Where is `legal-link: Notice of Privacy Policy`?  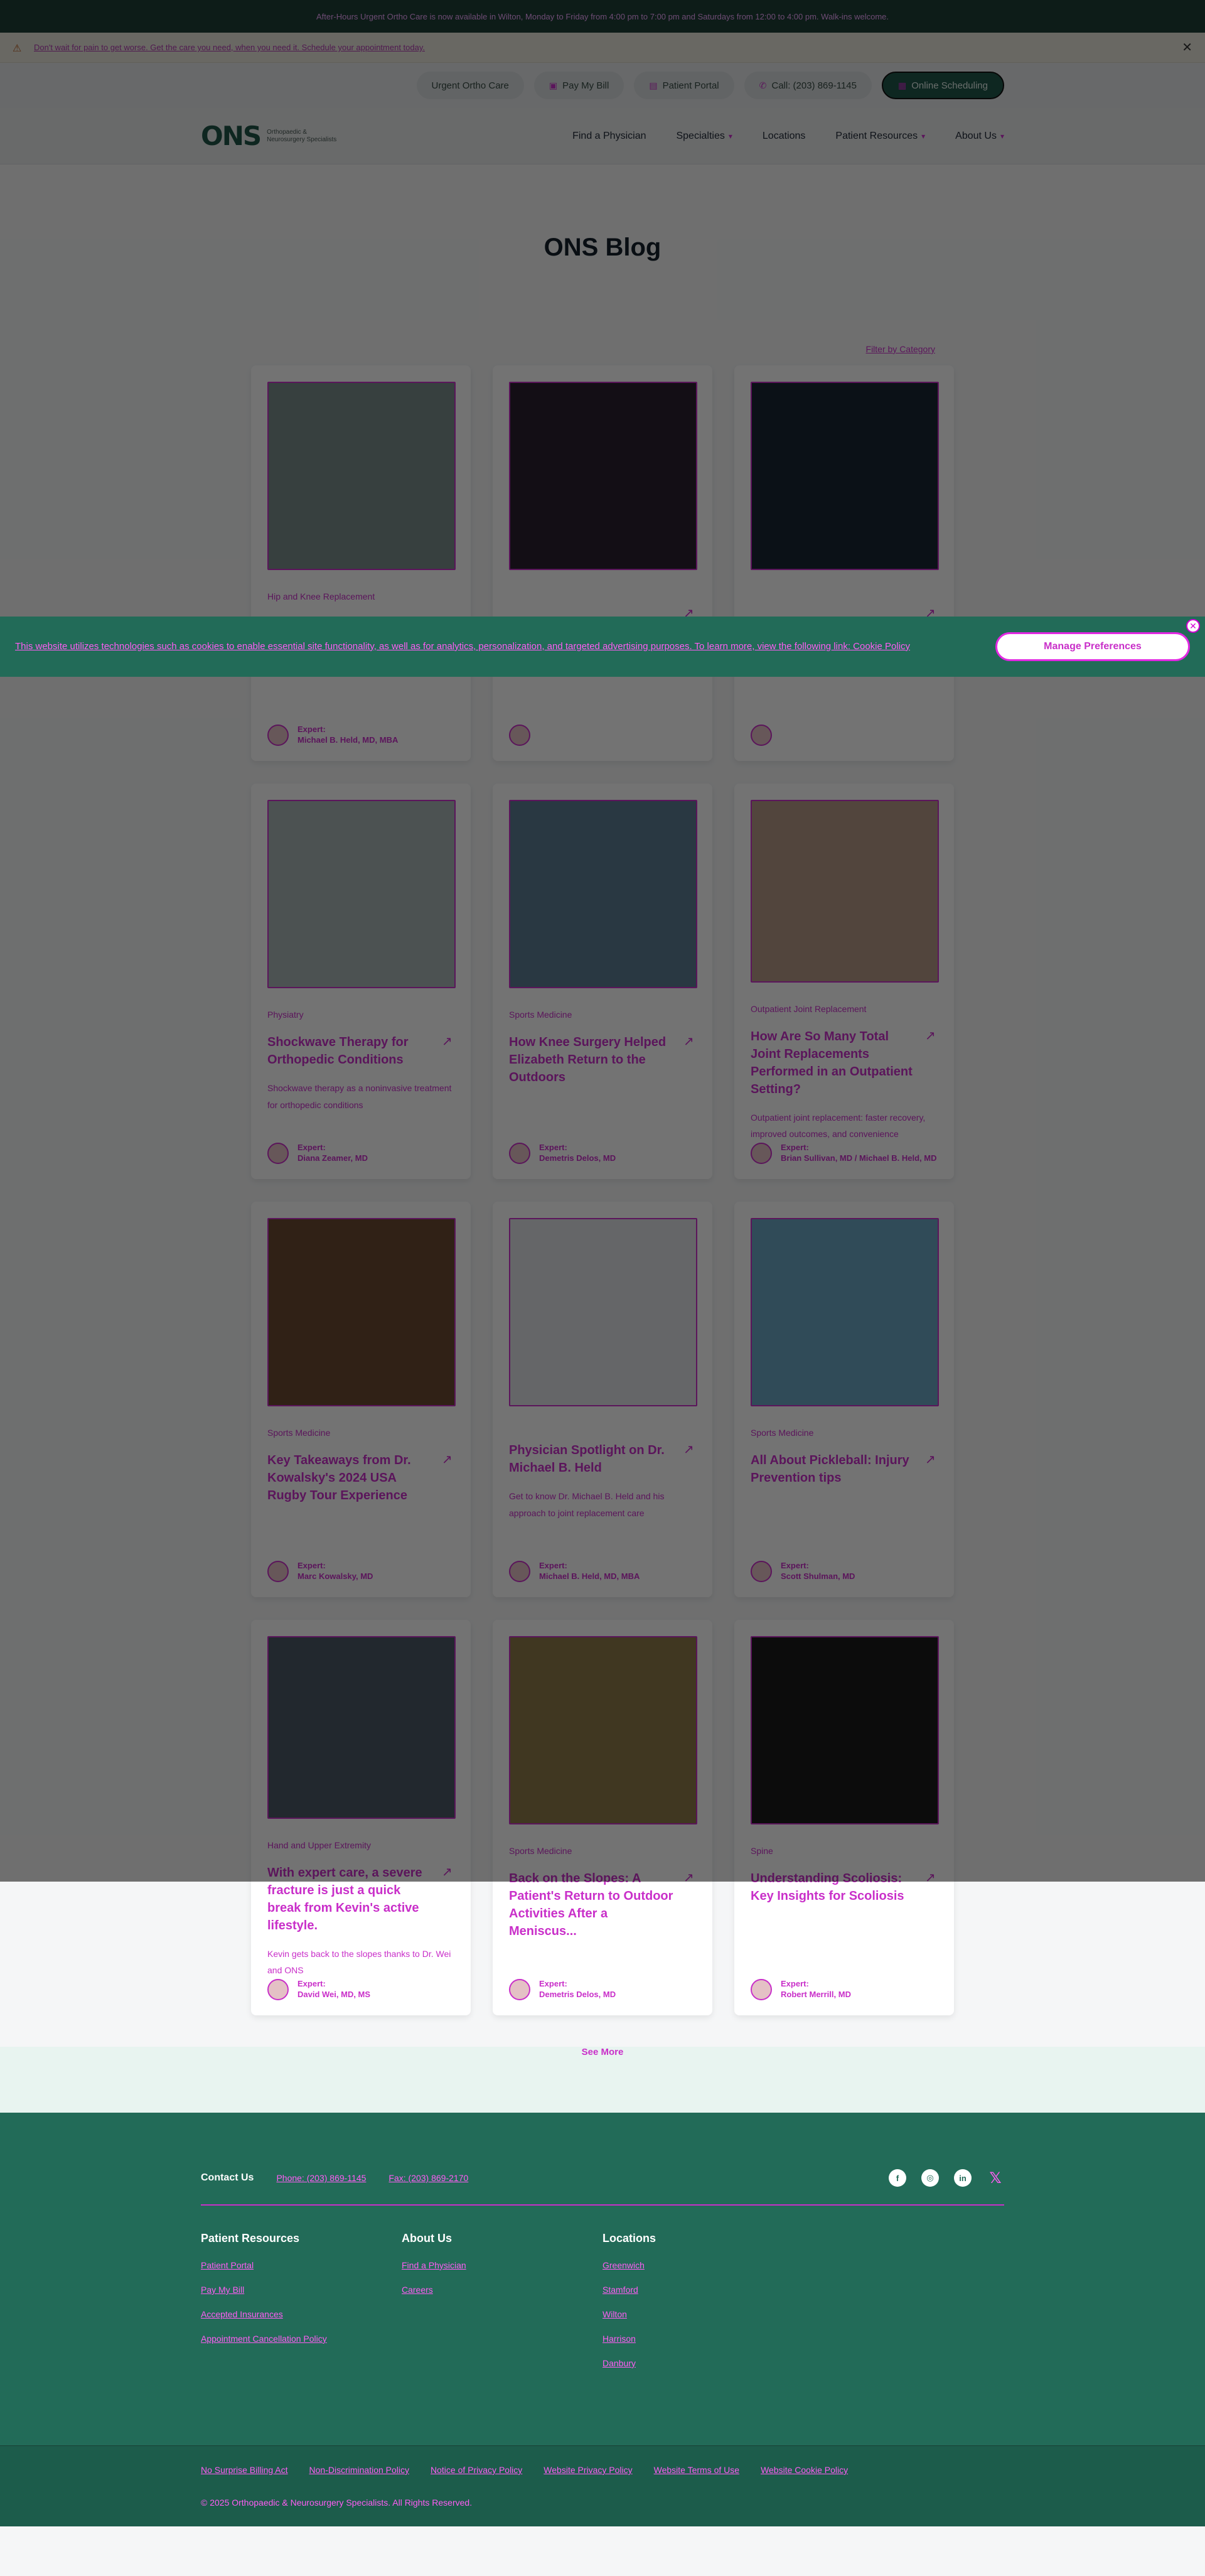
legal-link: Notice of Privacy Policy is located at coordinates (476, 2470).